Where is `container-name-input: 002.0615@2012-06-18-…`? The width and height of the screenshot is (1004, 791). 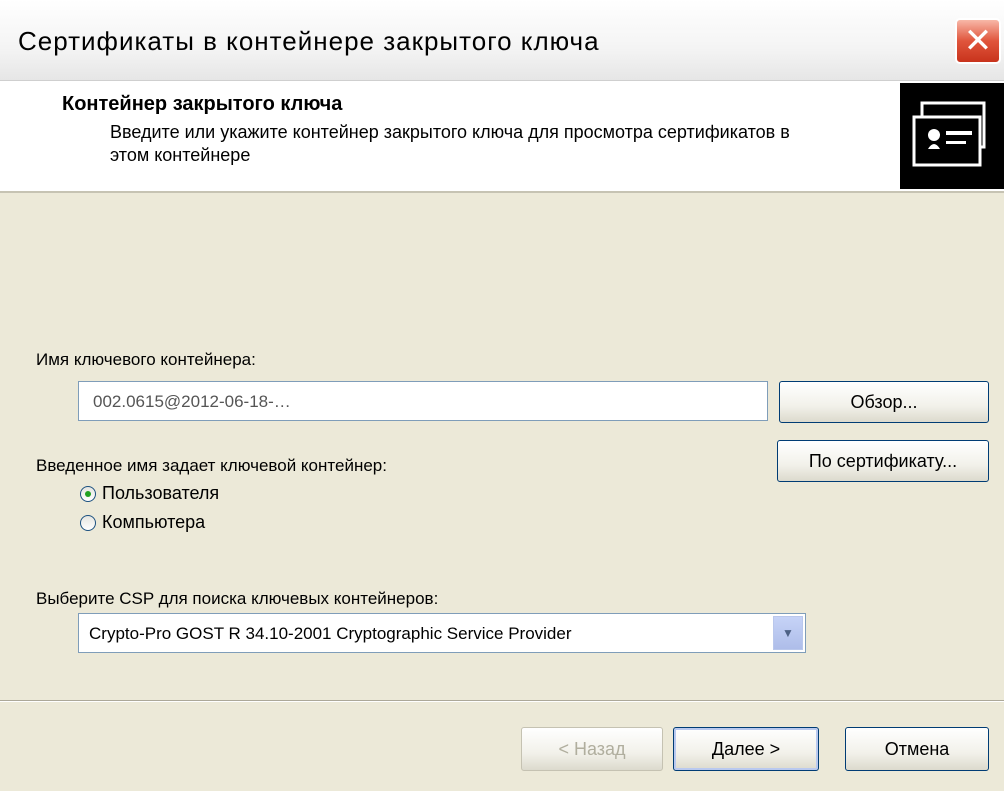
container-name-input: 002.0615@2012-06-18-… is located at coordinates (423, 401).